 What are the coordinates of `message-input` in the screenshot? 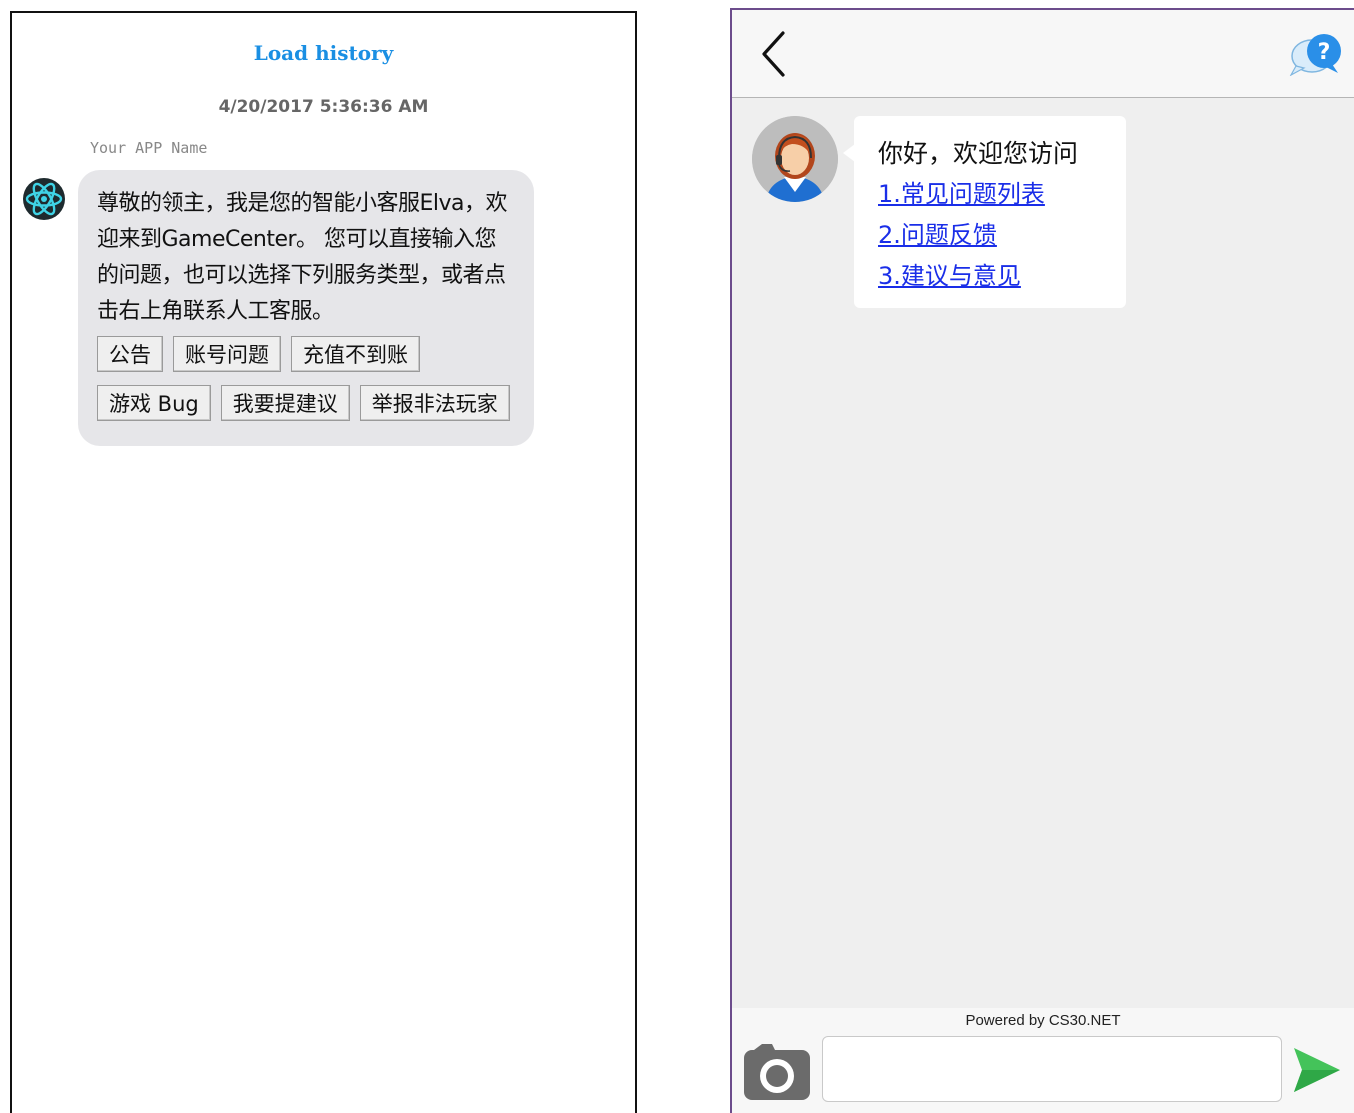 It's located at (1052, 1069).